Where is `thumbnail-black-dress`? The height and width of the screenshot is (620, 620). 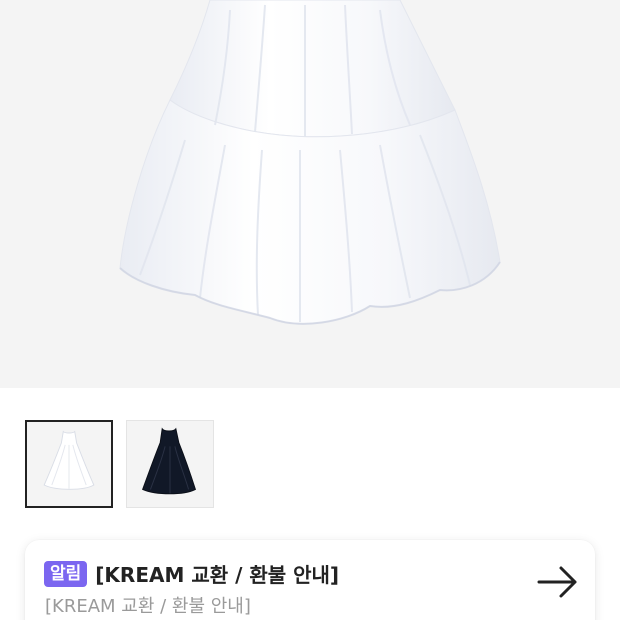
thumbnail-black-dress is located at coordinates (170, 464).